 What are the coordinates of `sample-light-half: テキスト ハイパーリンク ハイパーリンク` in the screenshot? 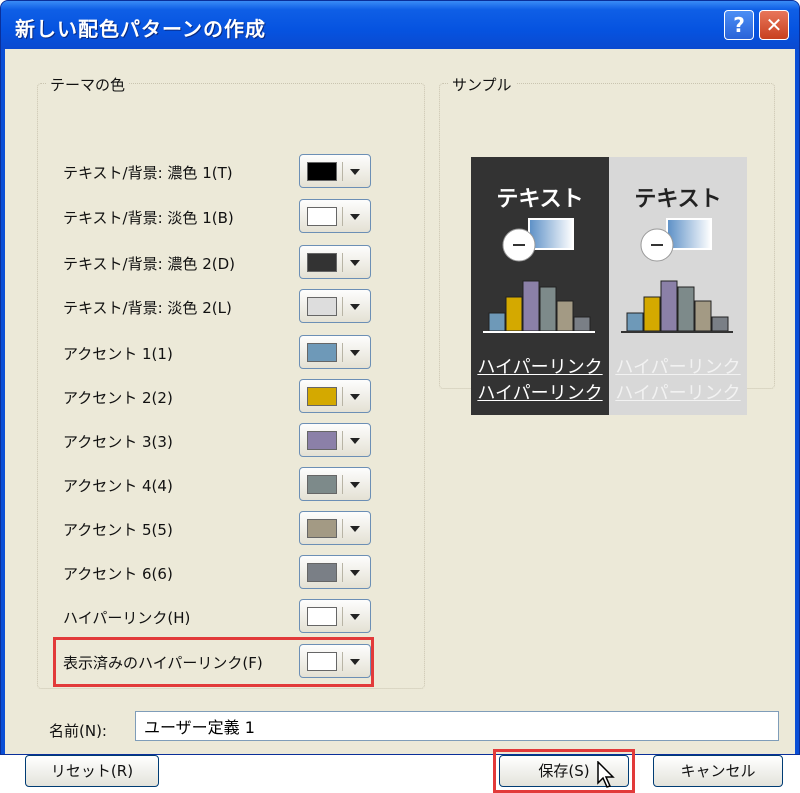 It's located at (678, 286).